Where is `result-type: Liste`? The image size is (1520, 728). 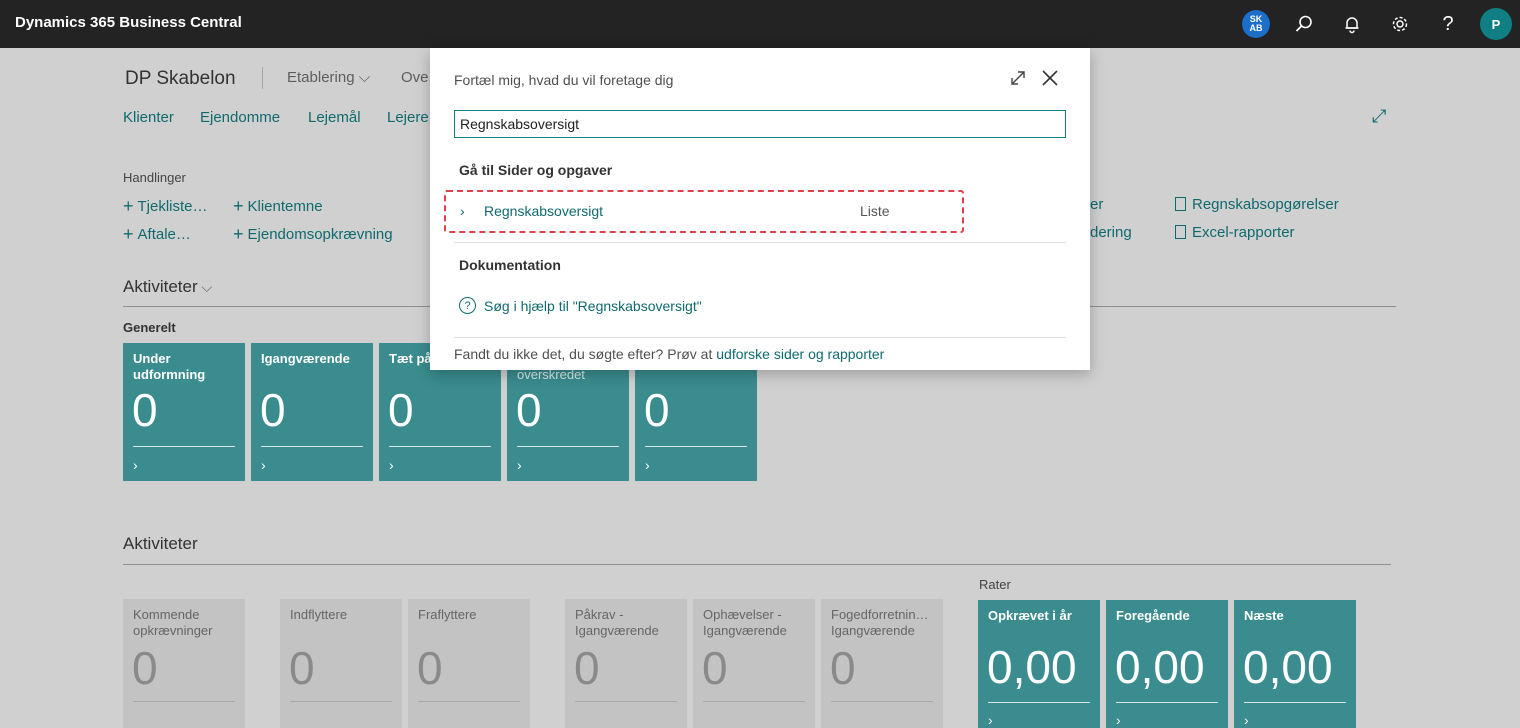 result-type: Liste is located at coordinates (875, 211).